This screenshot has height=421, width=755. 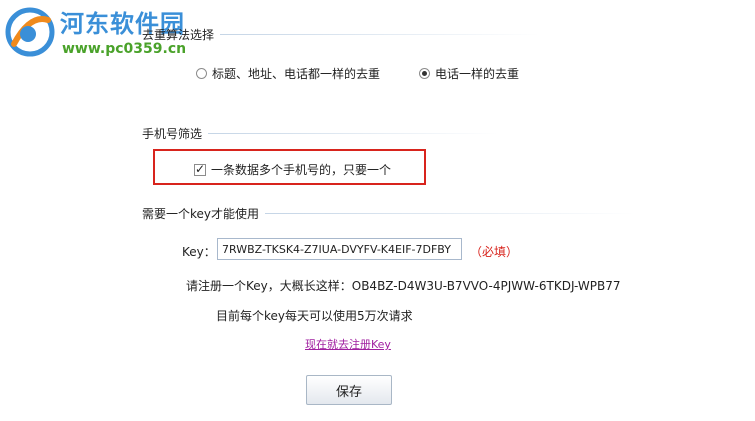 I want to click on watermark-logo-icon, so click(x=30, y=32).